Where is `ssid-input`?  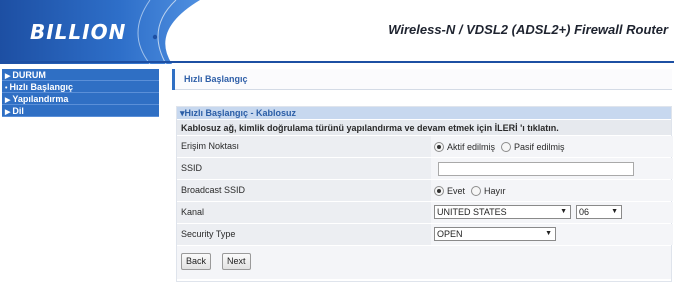
ssid-input is located at coordinates (536, 169).